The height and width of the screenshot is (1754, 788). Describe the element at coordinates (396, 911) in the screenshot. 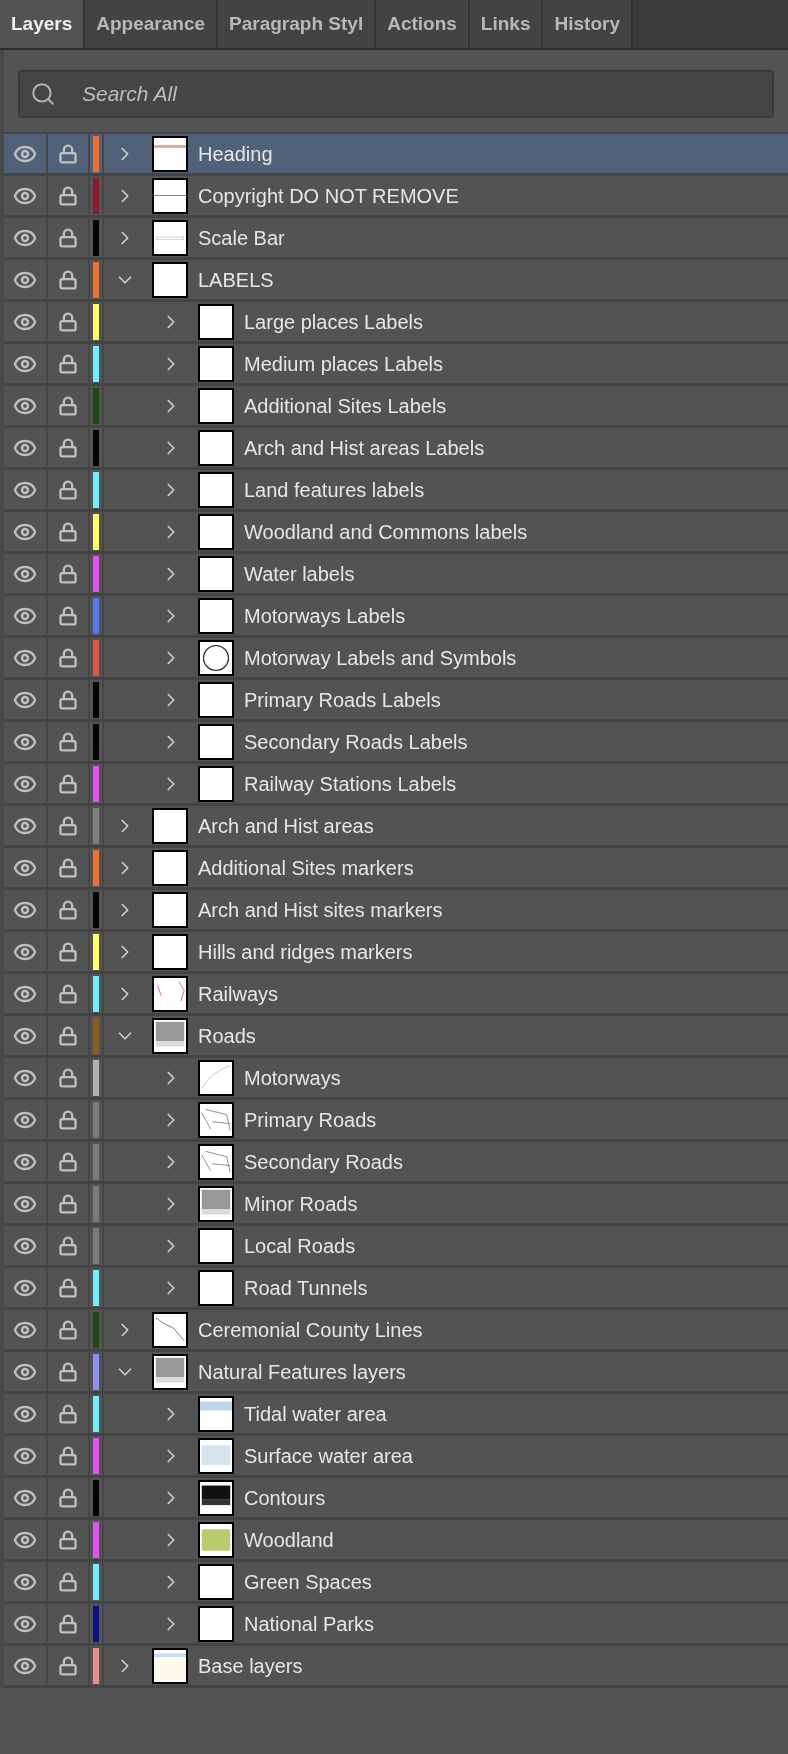

I see `layer-row: Arch and Hist sites markers` at that location.